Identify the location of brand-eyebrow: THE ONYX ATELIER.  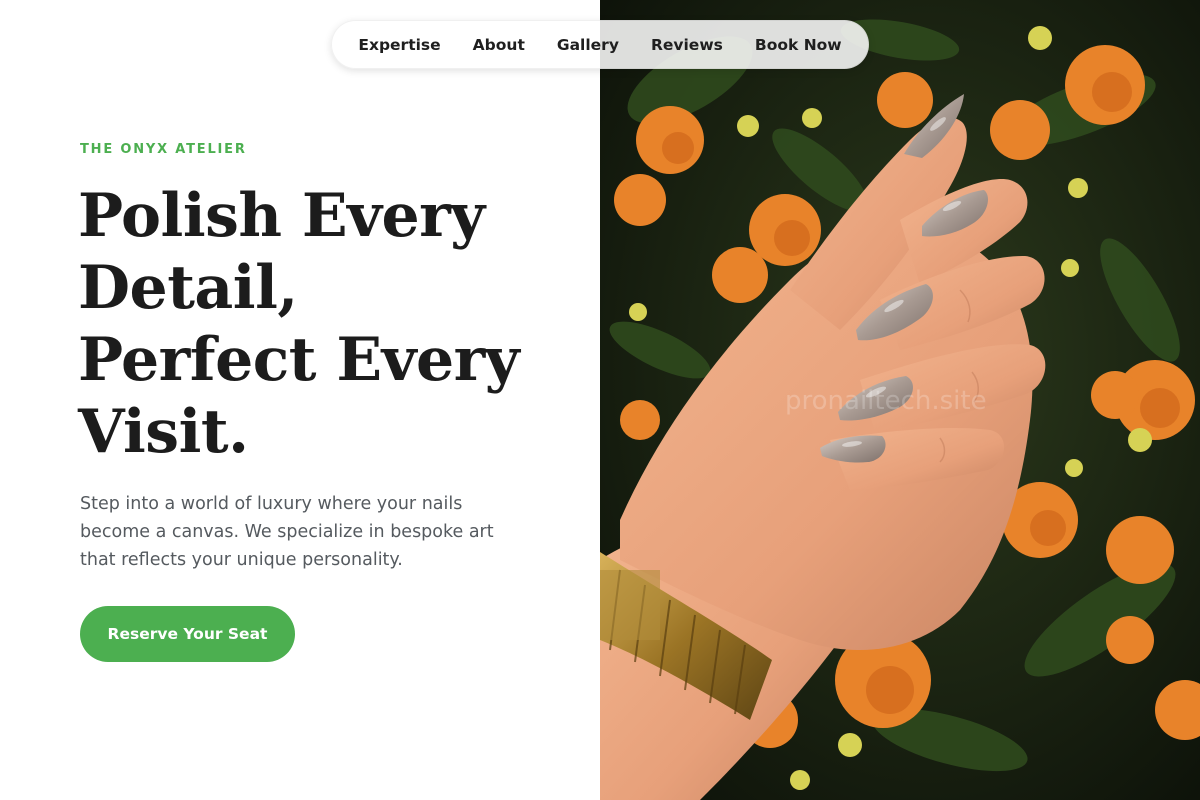
(163, 149).